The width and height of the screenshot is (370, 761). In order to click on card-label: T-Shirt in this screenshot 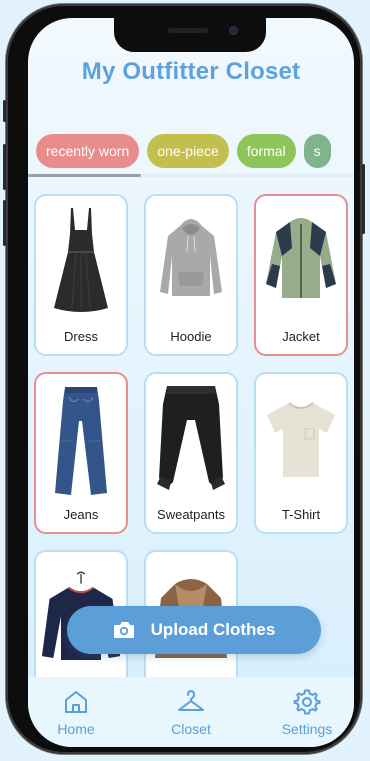, I will do `click(301, 514)`.